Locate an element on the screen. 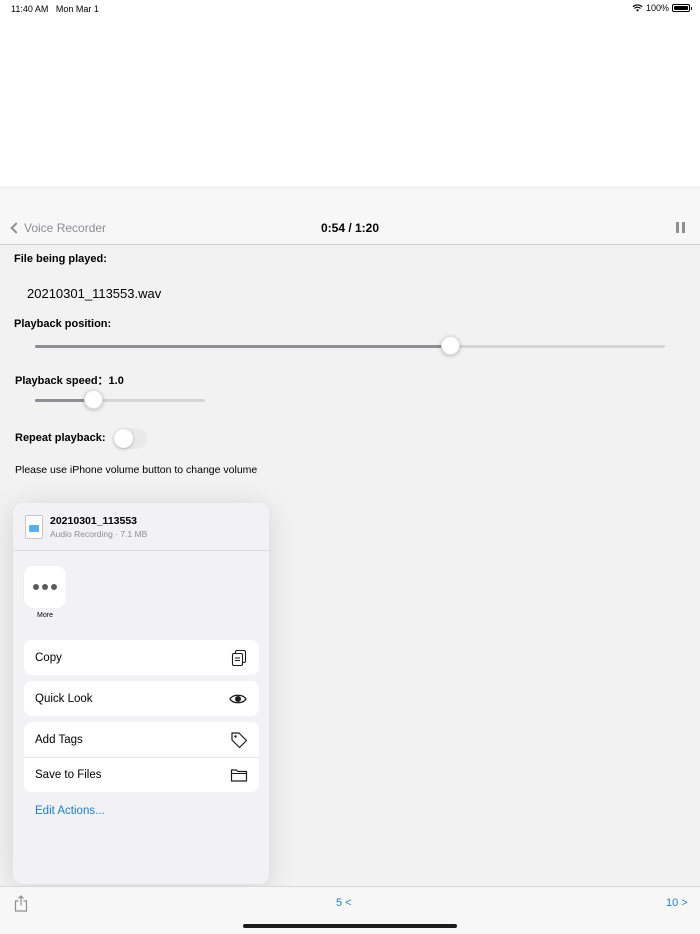 The height and width of the screenshot is (934, 700). action-quick-look: Quick Look is located at coordinates (141, 698).